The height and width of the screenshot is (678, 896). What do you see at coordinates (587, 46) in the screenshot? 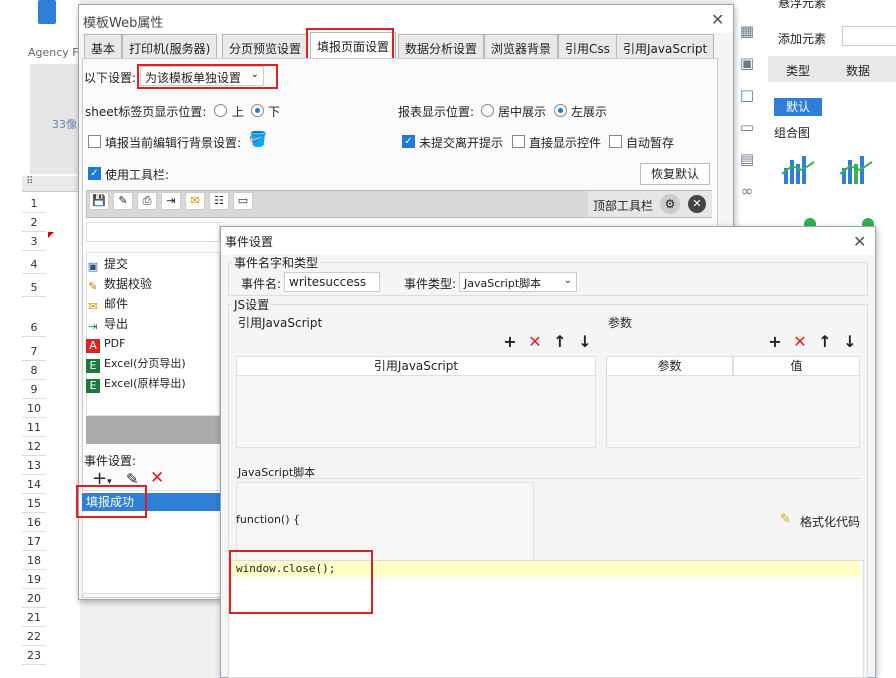
I see `tab-ref-css: 引用Css` at bounding box center [587, 46].